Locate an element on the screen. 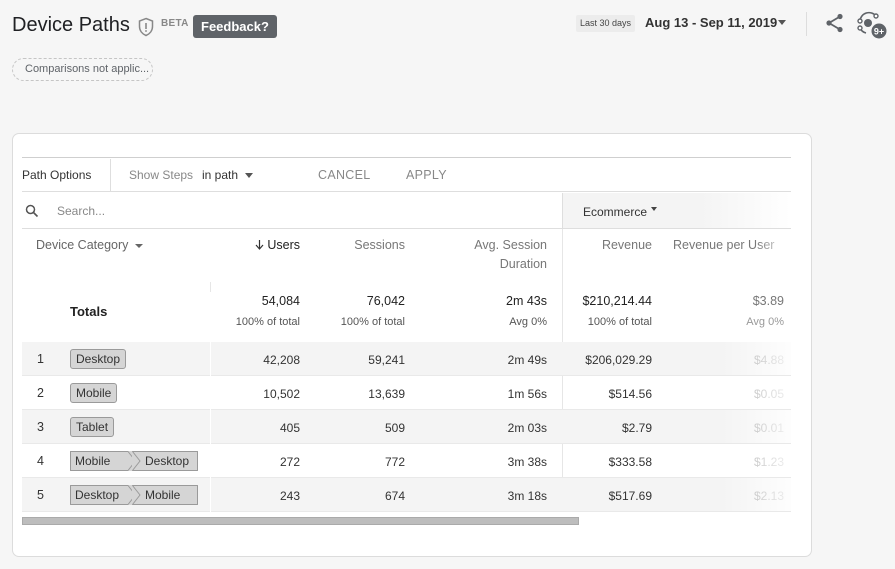 The width and height of the screenshot is (895, 569). column-header-revenue: Revenue is located at coordinates (607, 245).